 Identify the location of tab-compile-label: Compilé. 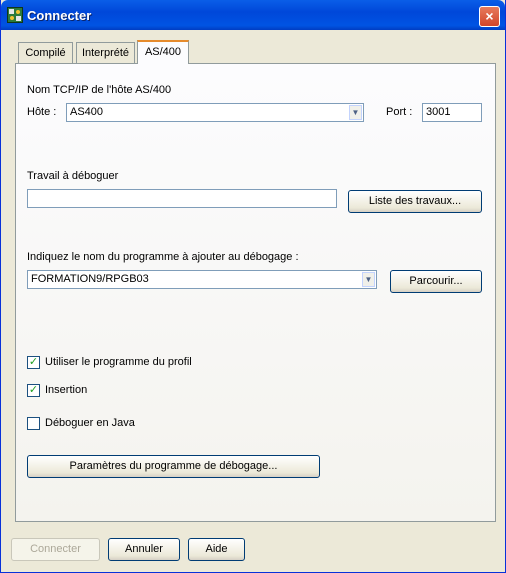
(45, 53).